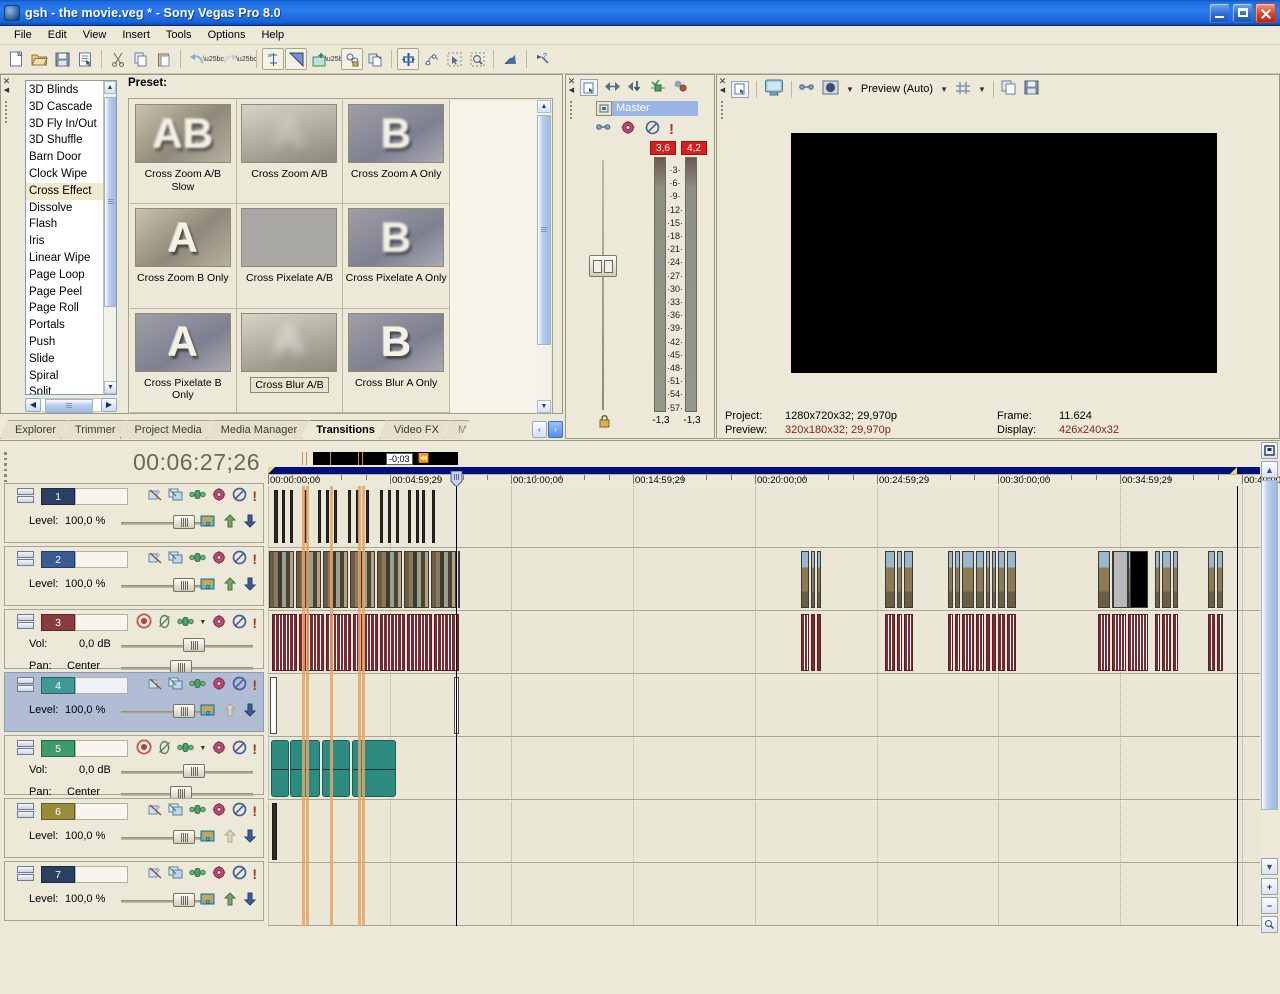 Image resolution: width=1280 pixels, height=994 pixels. Describe the element at coordinates (101, 685) in the screenshot. I see `track-name-field` at that location.